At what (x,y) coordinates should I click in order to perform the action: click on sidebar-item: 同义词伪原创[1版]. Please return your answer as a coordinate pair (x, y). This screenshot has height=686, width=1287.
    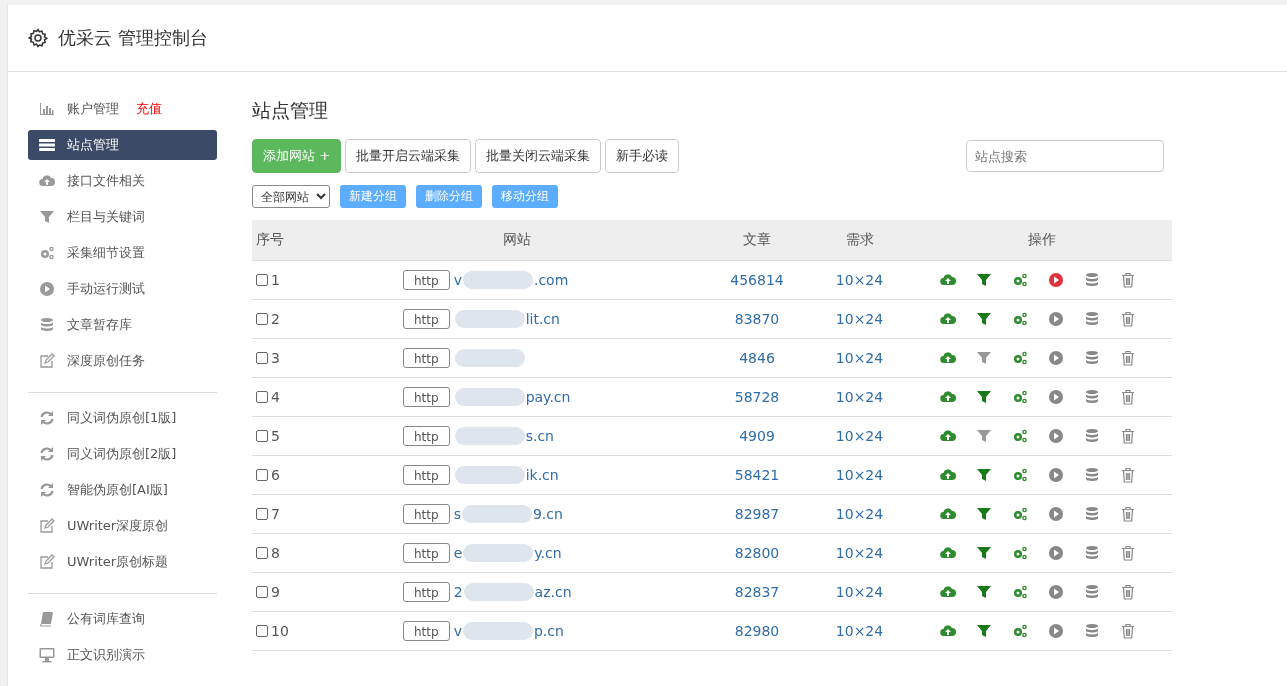
    Looking at the image, I should click on (122, 418).